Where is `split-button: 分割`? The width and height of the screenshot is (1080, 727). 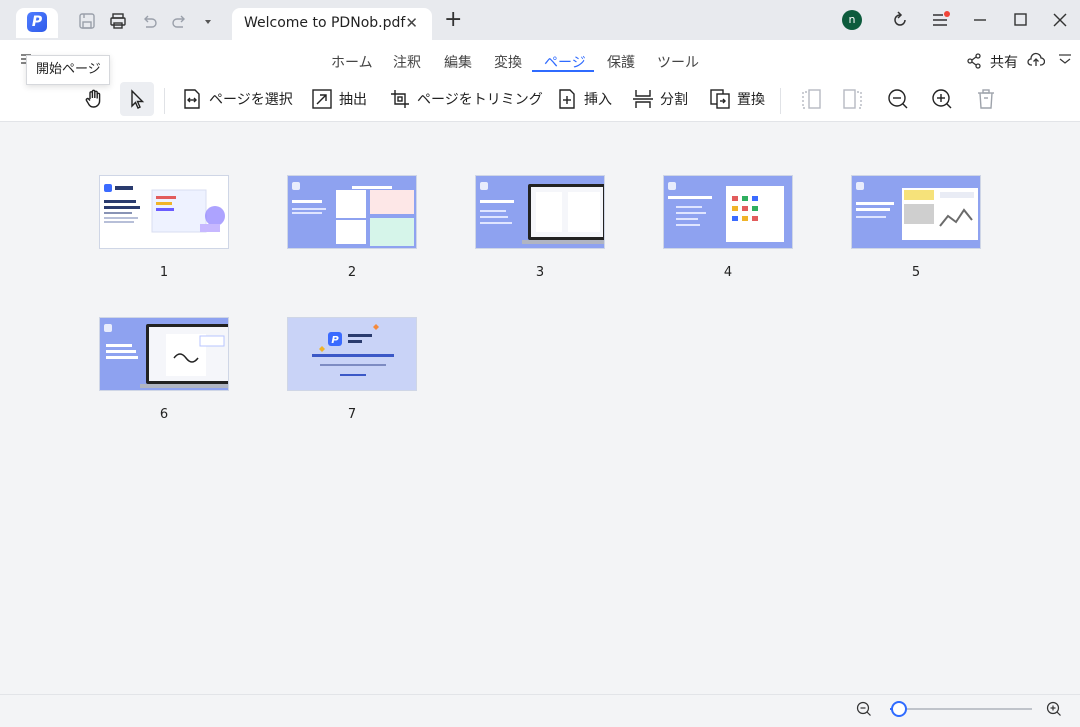 split-button: 分割 is located at coordinates (660, 99).